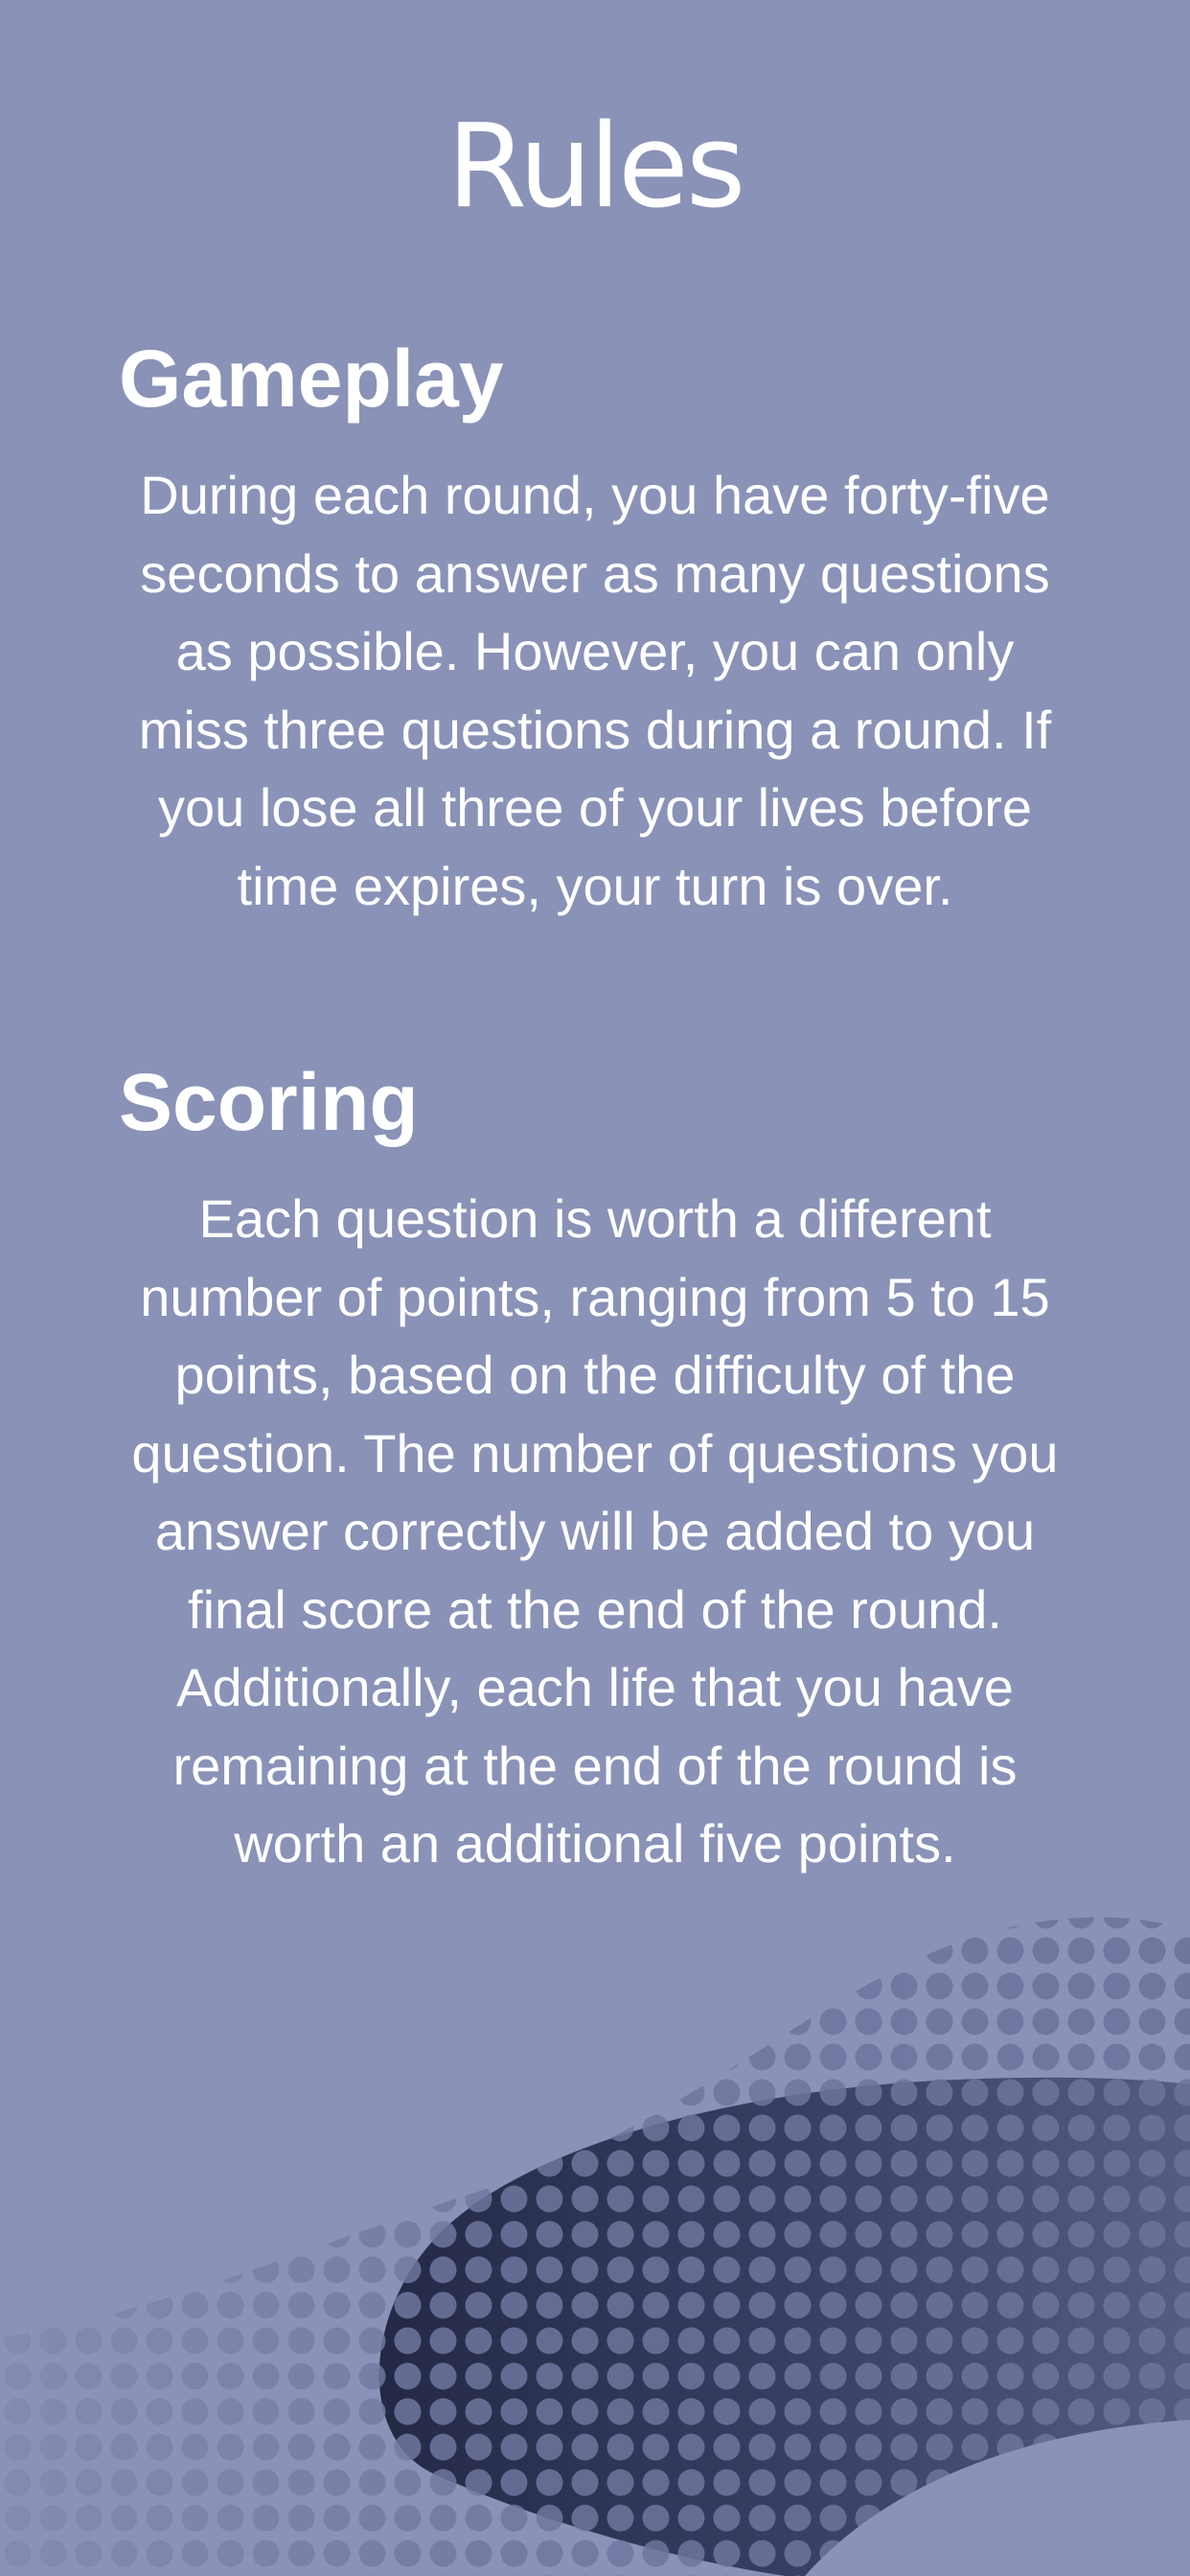 This screenshot has height=2576, width=1190. Describe the element at coordinates (596, 167) in the screenshot. I see `page-title: Rules` at that location.